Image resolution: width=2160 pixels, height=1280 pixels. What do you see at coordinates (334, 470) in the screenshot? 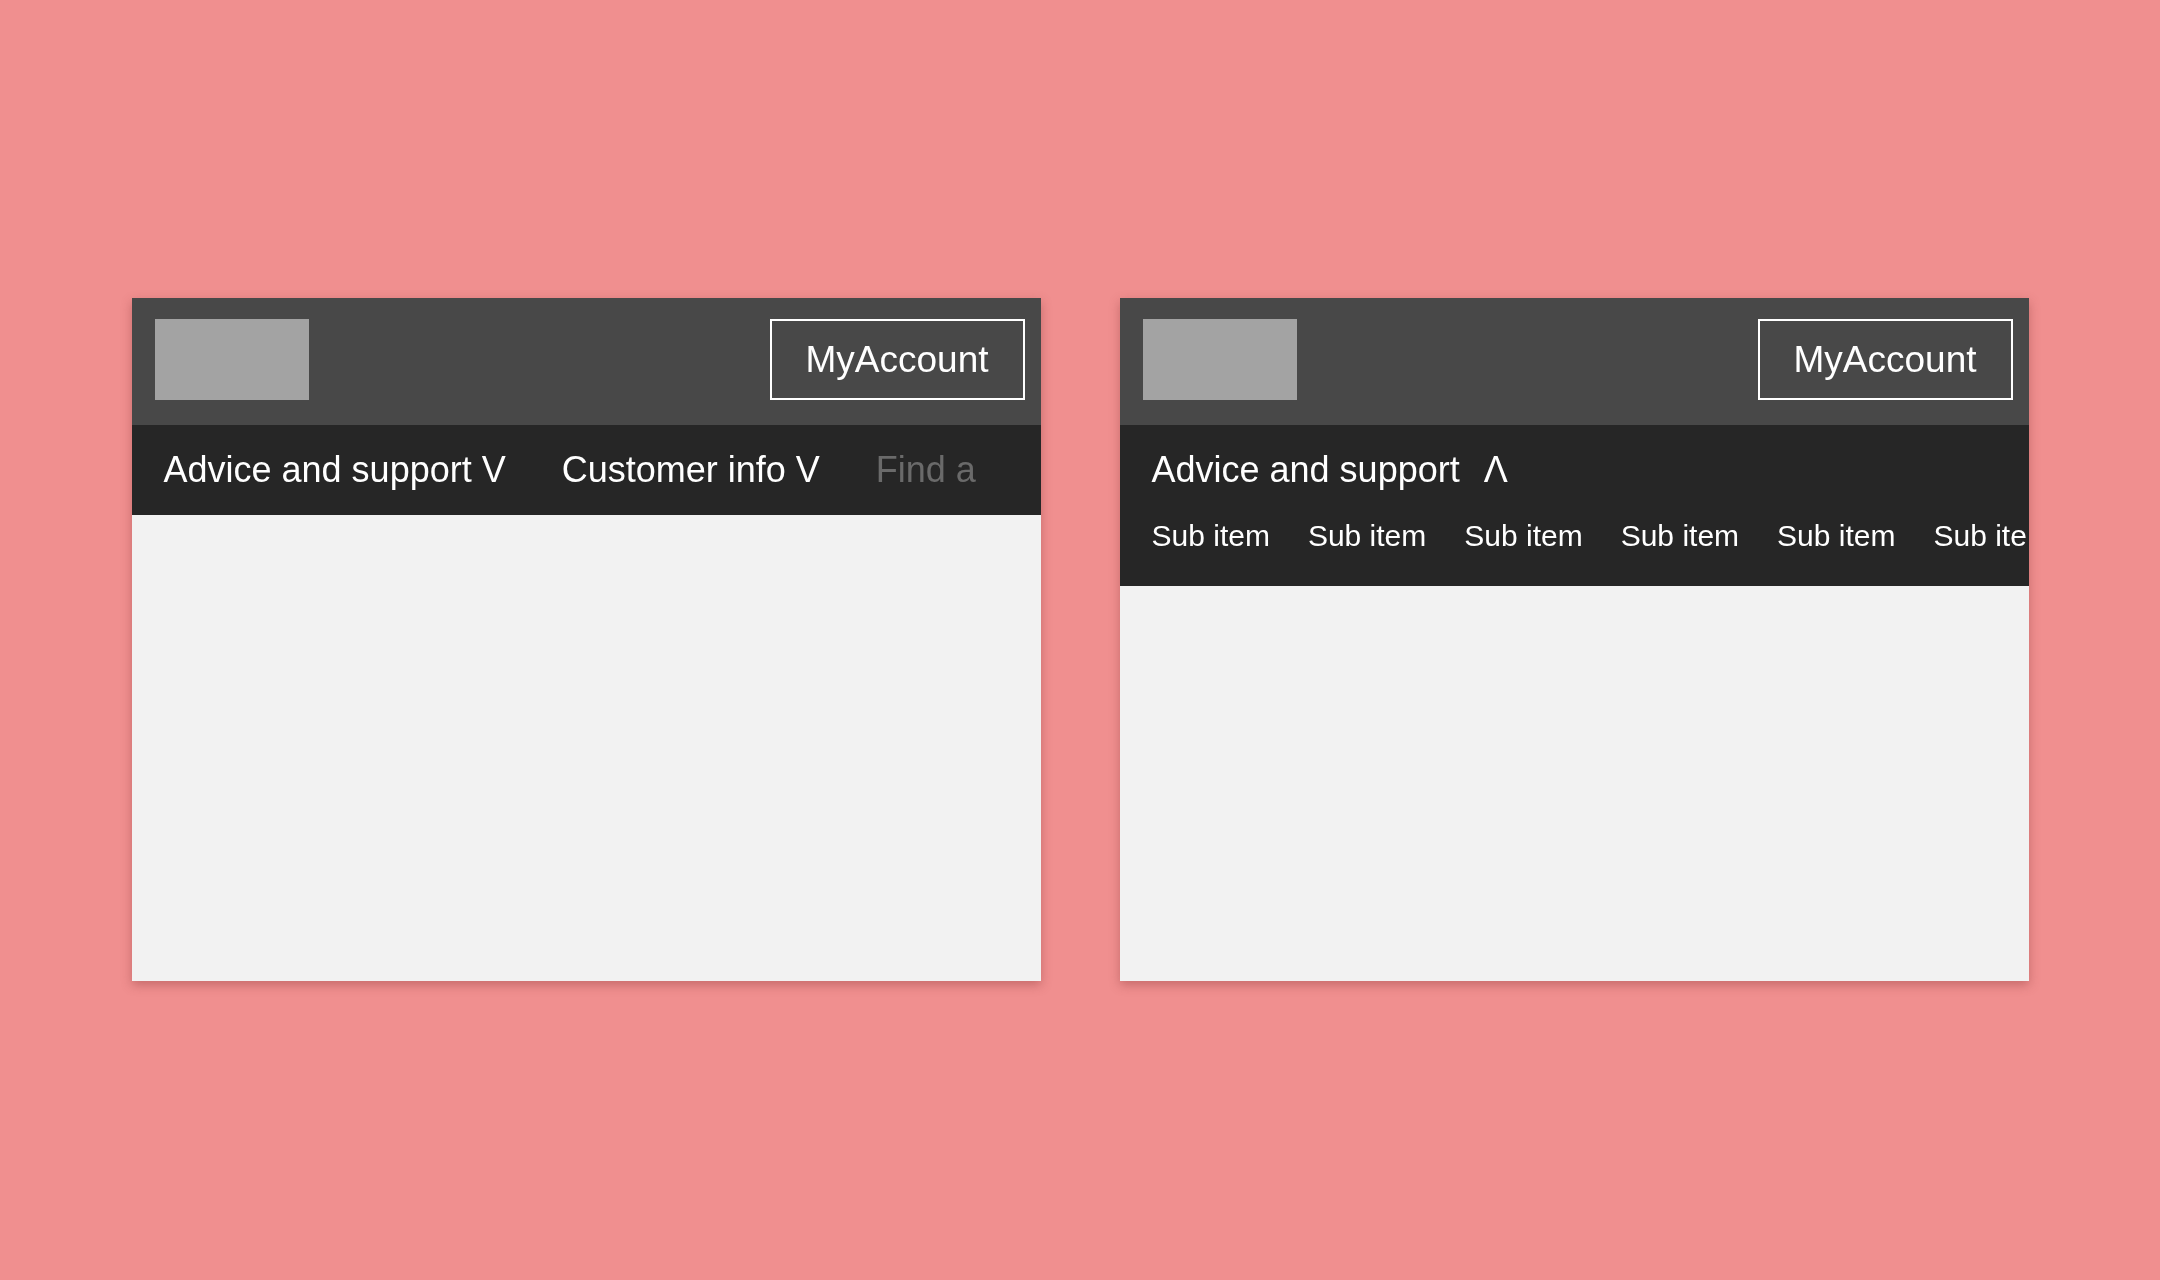
I see `nav-menu-item: Advice and support V` at bounding box center [334, 470].